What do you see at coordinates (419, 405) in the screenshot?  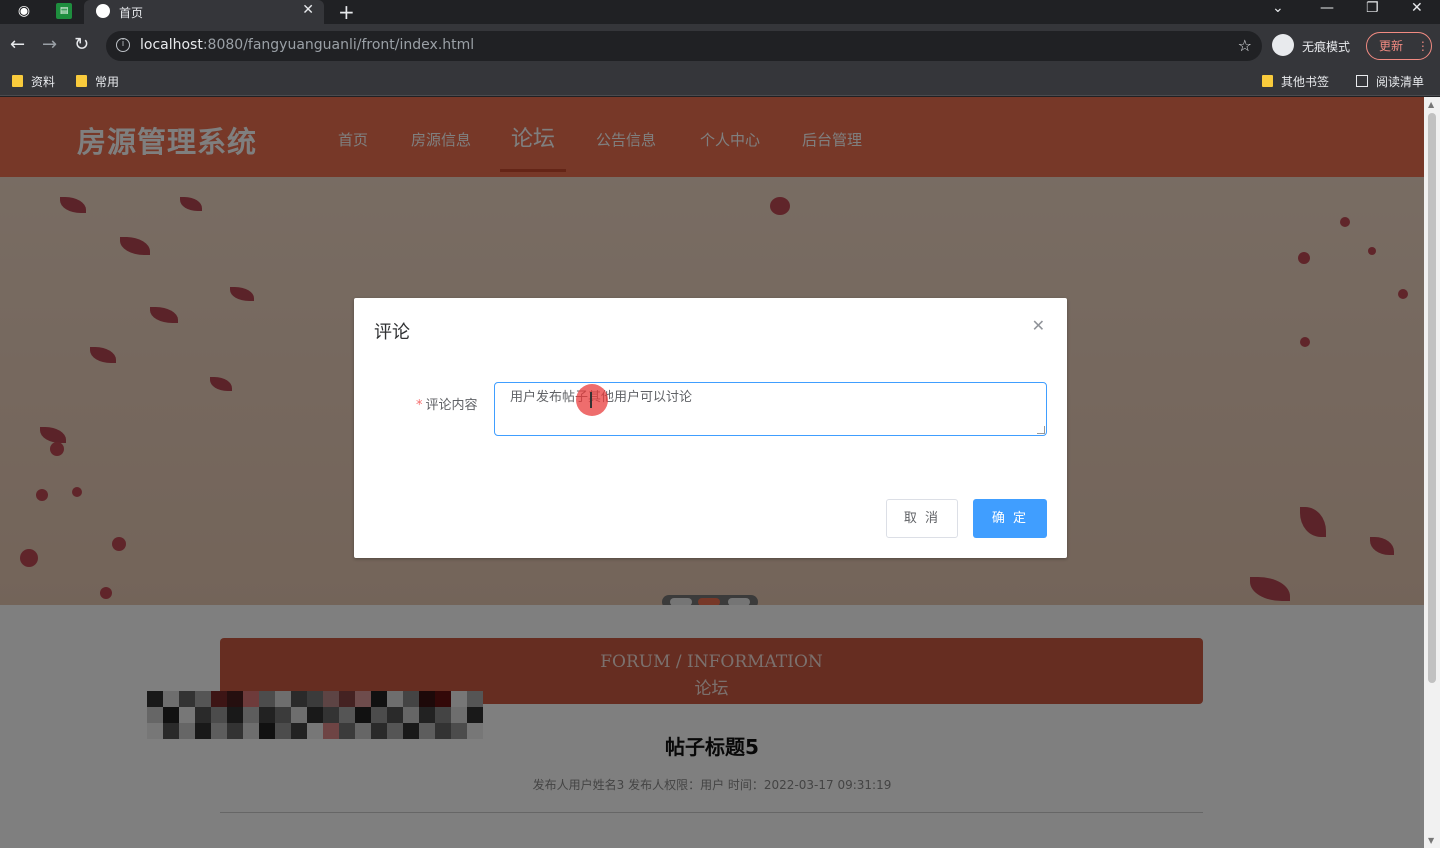 I see `required-asterisk: *` at bounding box center [419, 405].